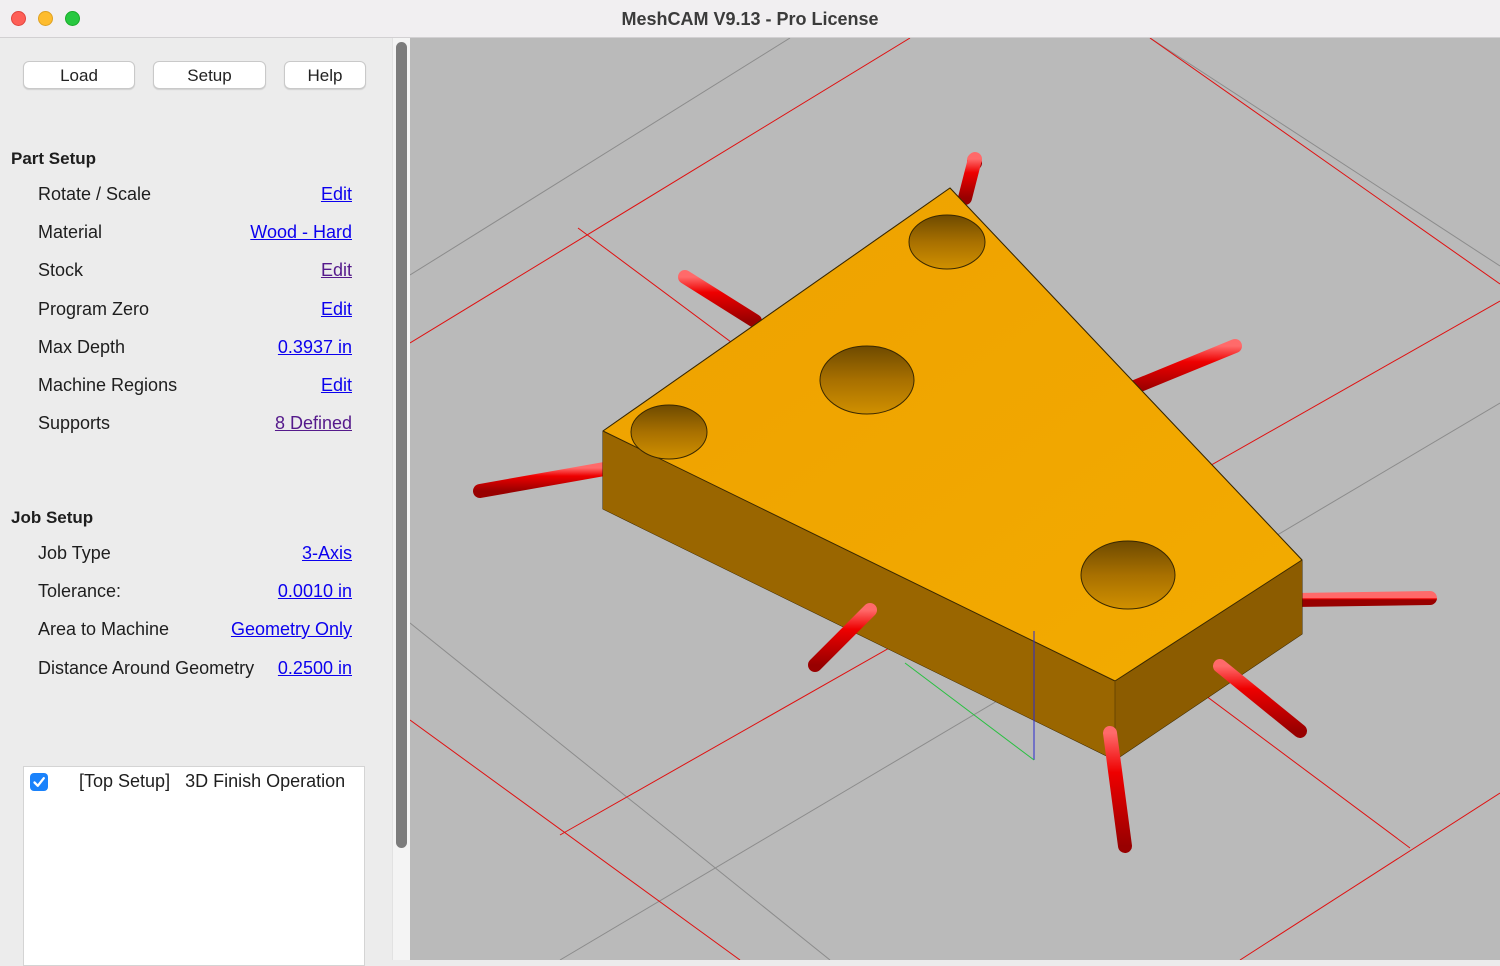  I want to click on rotate-scale-label: Rotate / Scale, so click(95, 194).